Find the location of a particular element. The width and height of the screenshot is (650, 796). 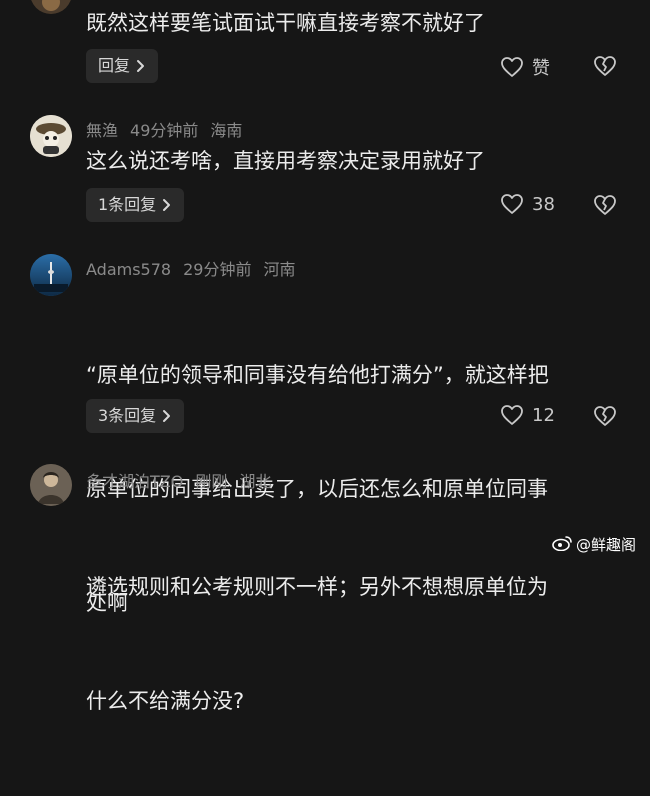

like-button: 38 is located at coordinates (527, 204).